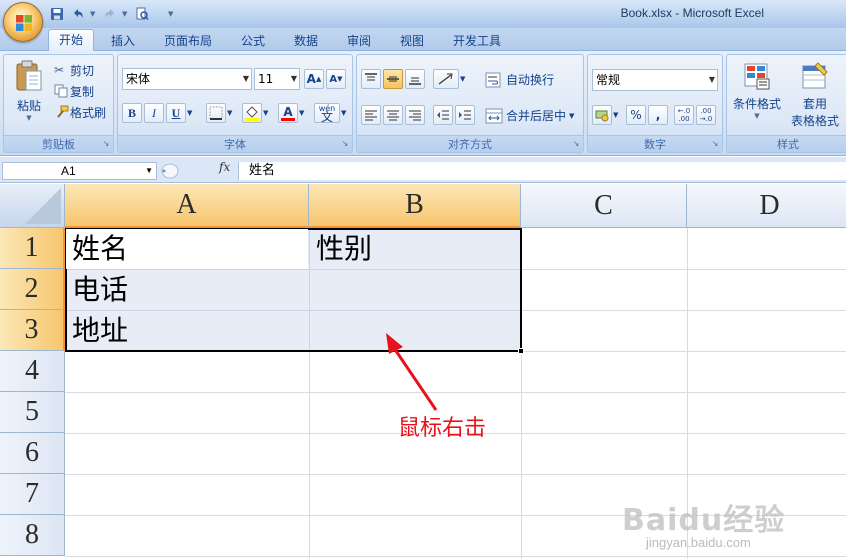 The height and width of the screenshot is (559, 846). I want to click on number-format-combo: 常规 ▼, so click(655, 80).